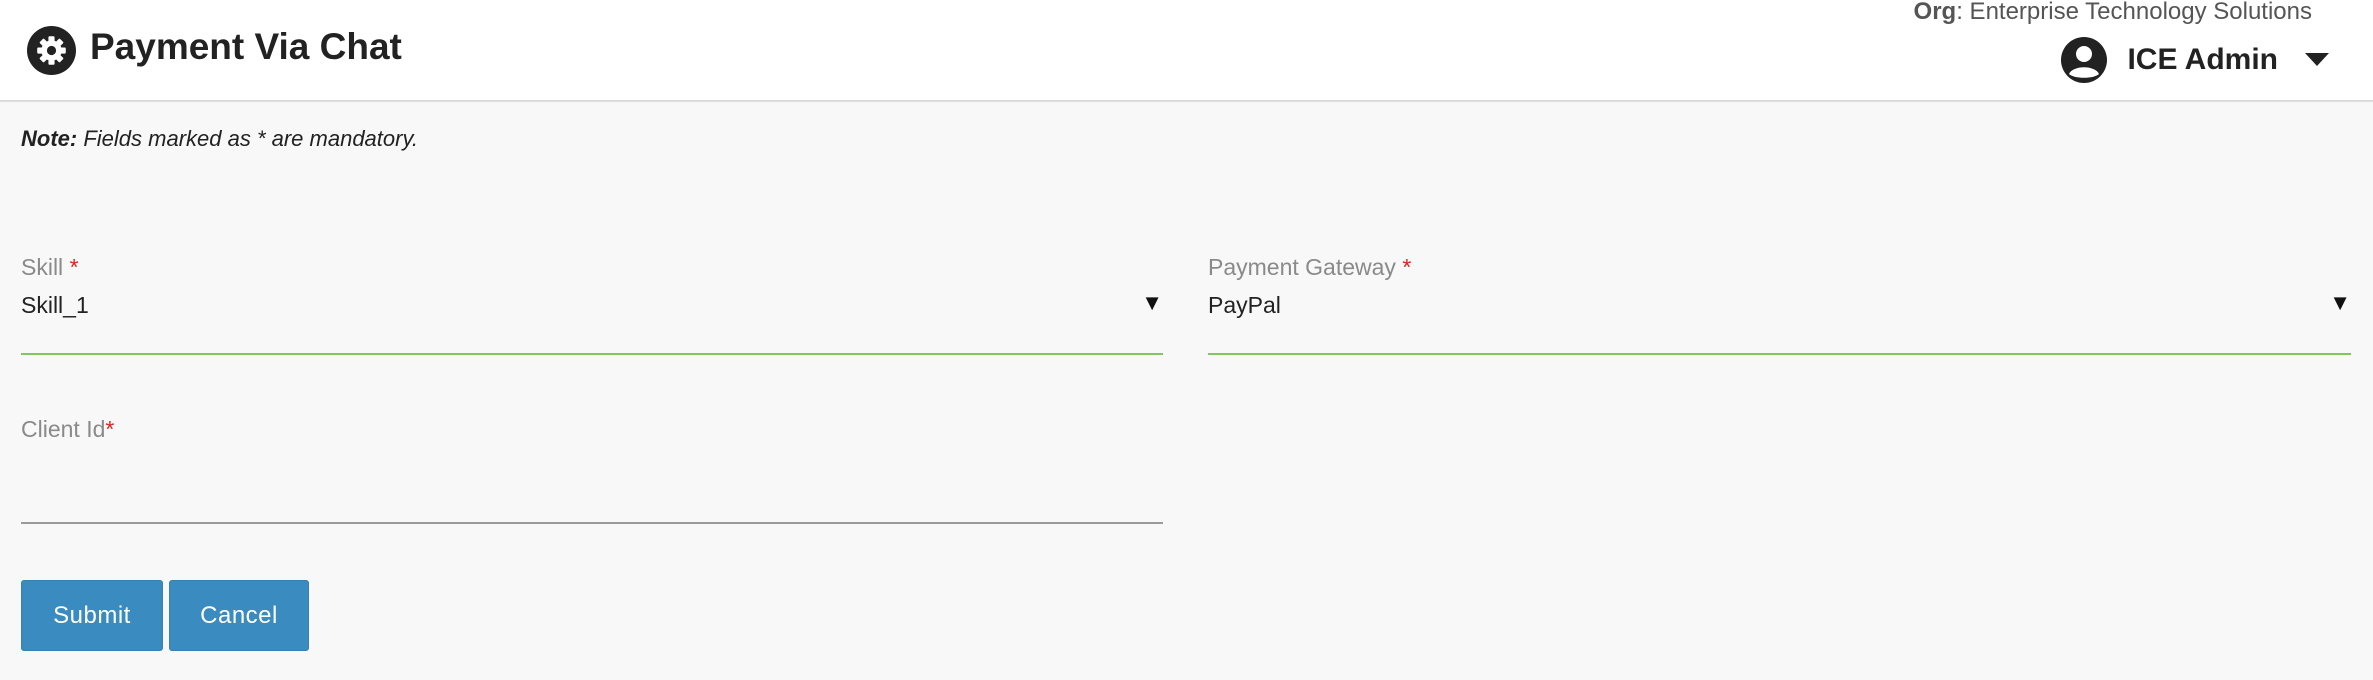  Describe the element at coordinates (1244, 305) in the screenshot. I see `payment-gateway-value: PayPal` at that location.